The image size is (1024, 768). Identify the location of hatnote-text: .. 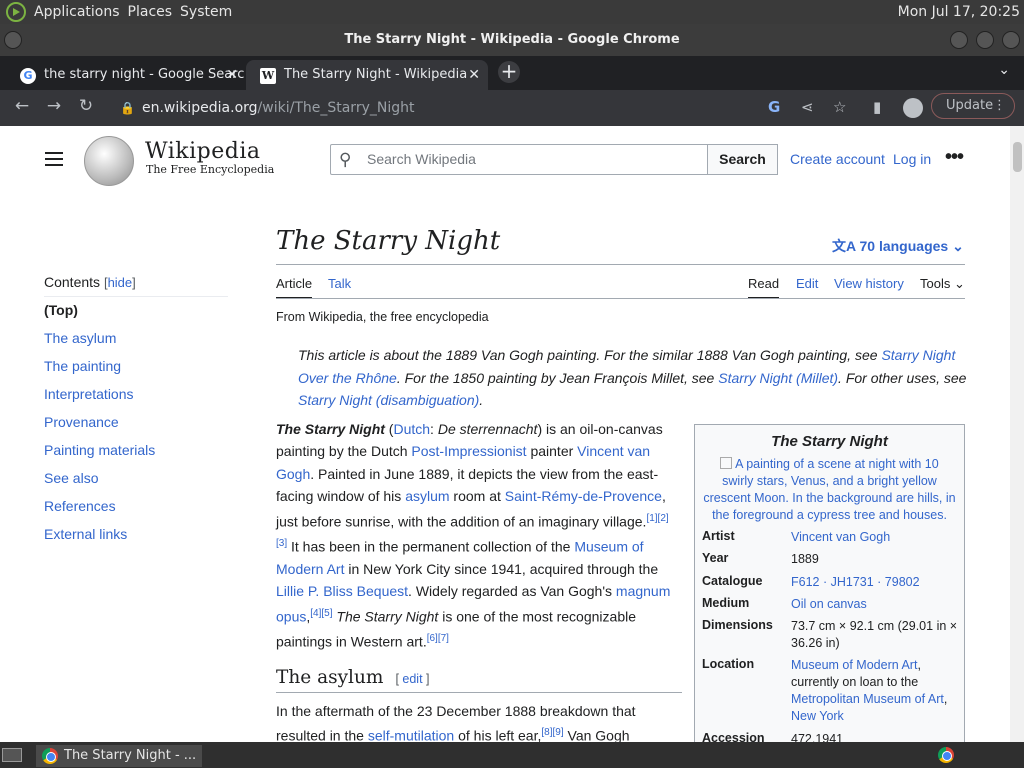
(481, 400).